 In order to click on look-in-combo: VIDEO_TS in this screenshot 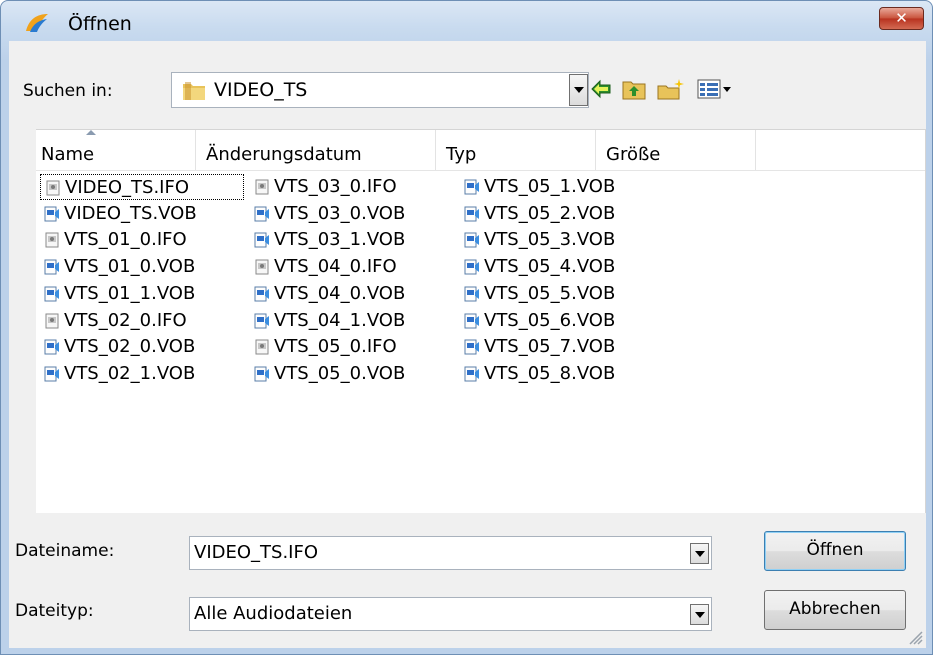, I will do `click(380, 90)`.